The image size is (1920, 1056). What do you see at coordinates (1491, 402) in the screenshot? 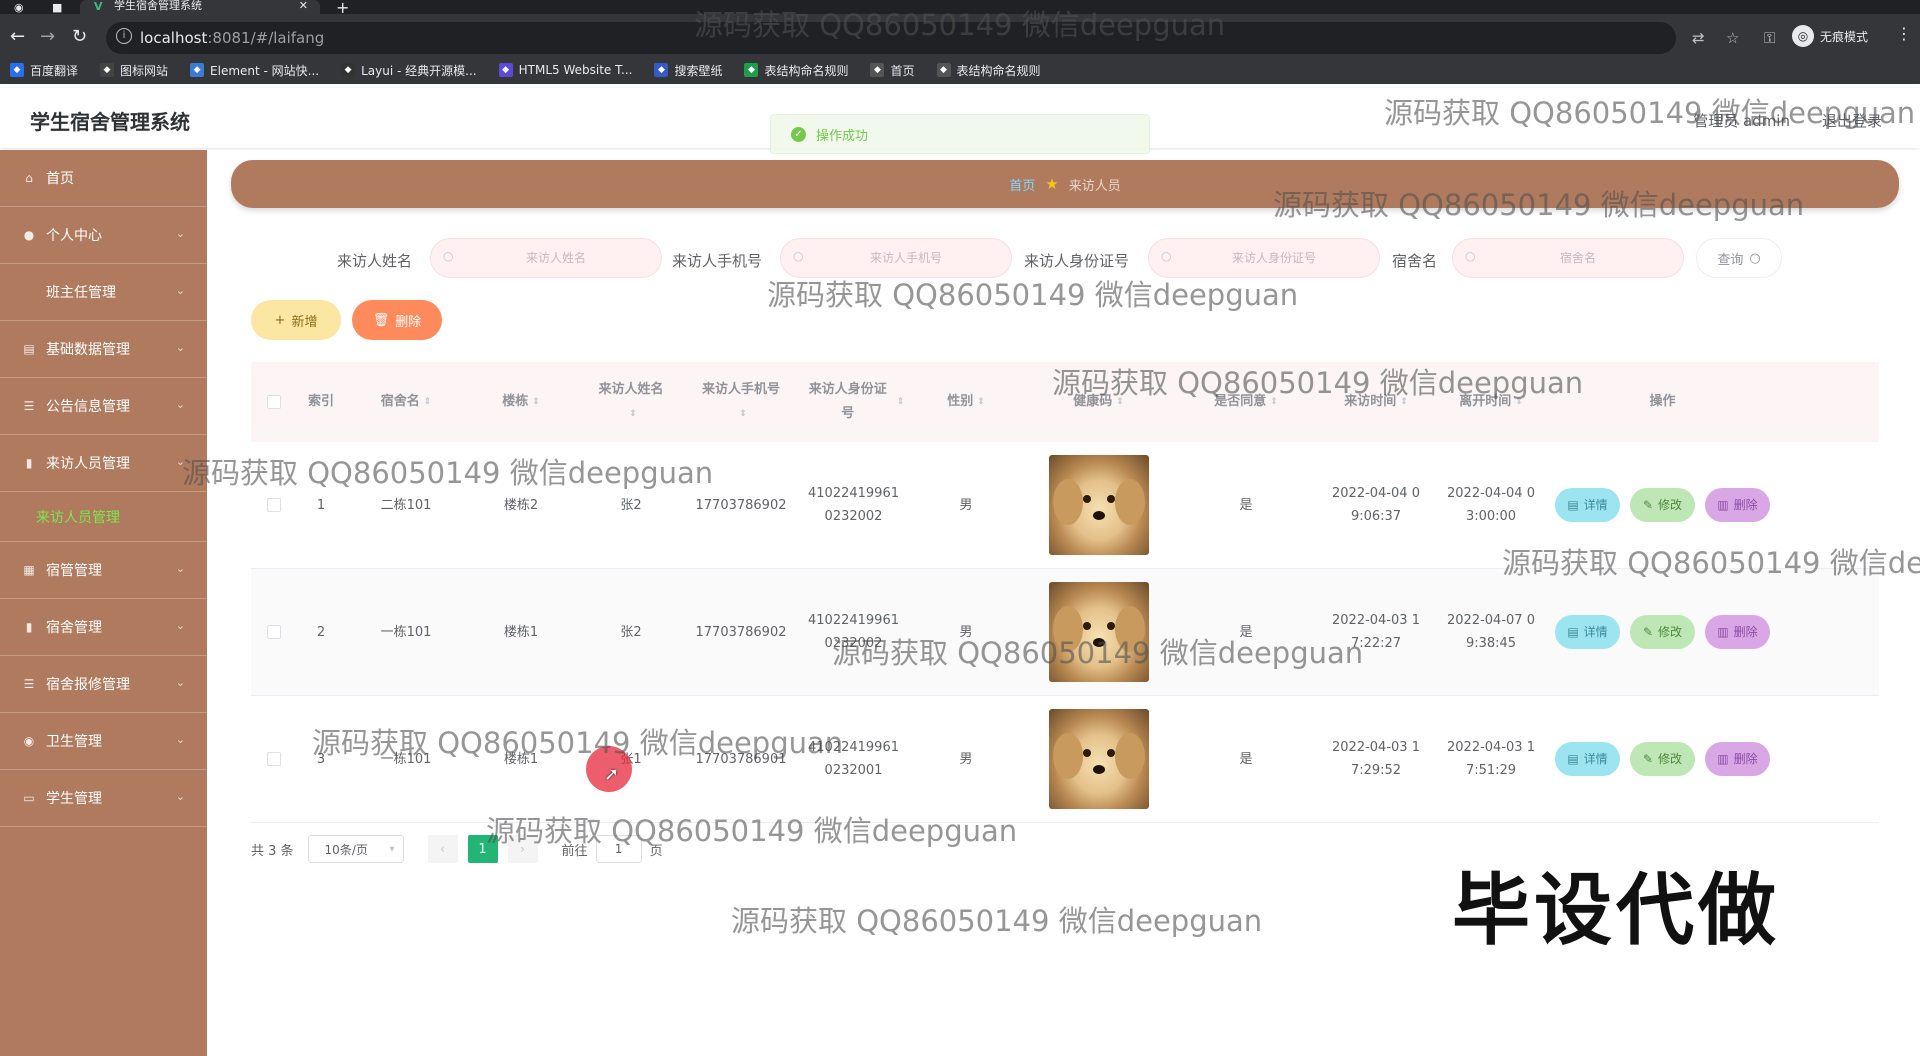
I see `header-leave-time: 离开时间 ⇕` at bounding box center [1491, 402].